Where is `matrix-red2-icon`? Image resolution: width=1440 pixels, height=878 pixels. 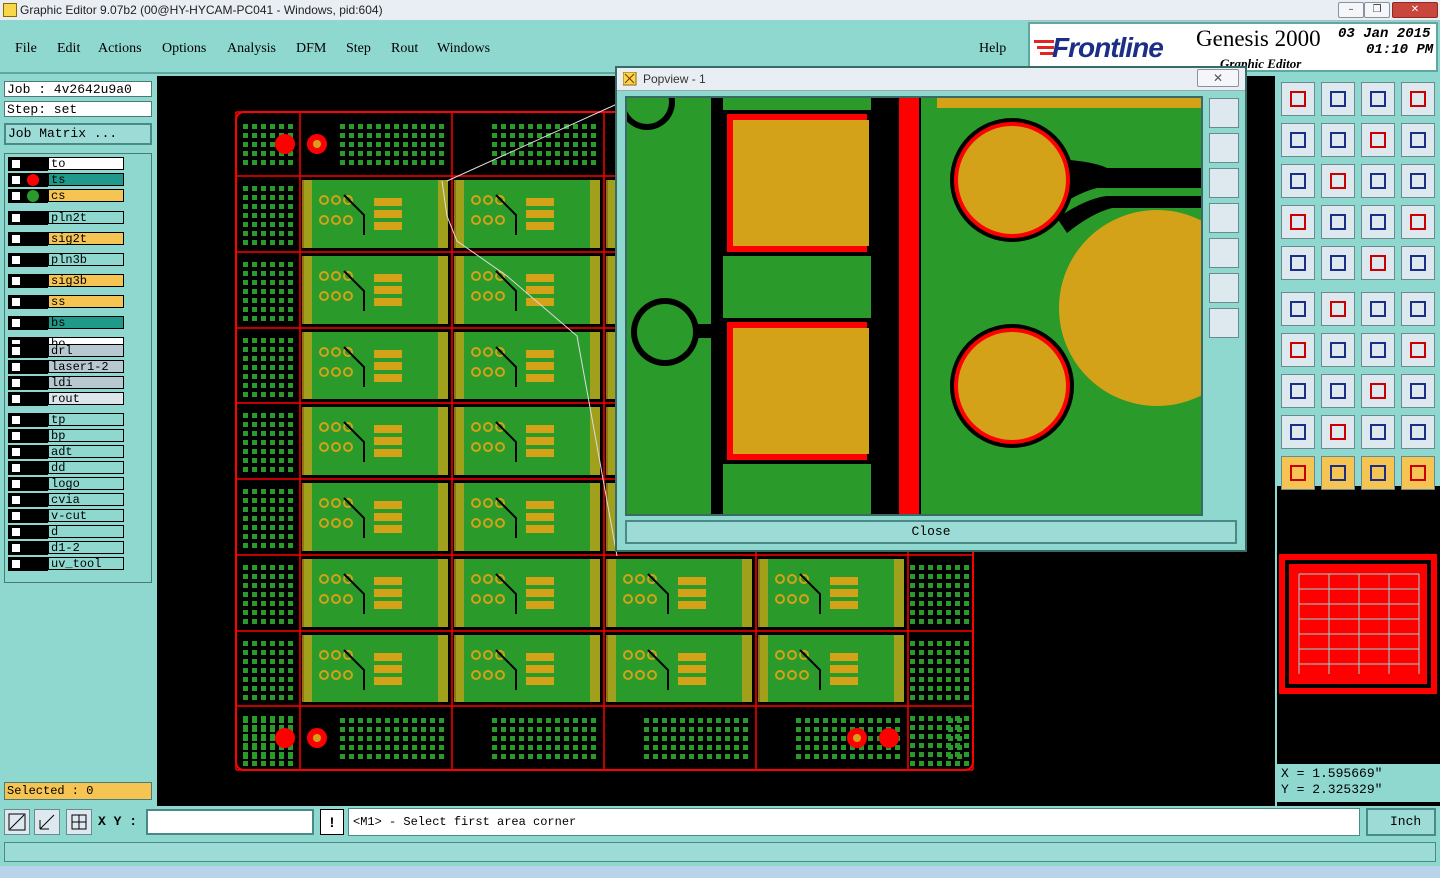 matrix-red2-icon is located at coordinates (1418, 222).